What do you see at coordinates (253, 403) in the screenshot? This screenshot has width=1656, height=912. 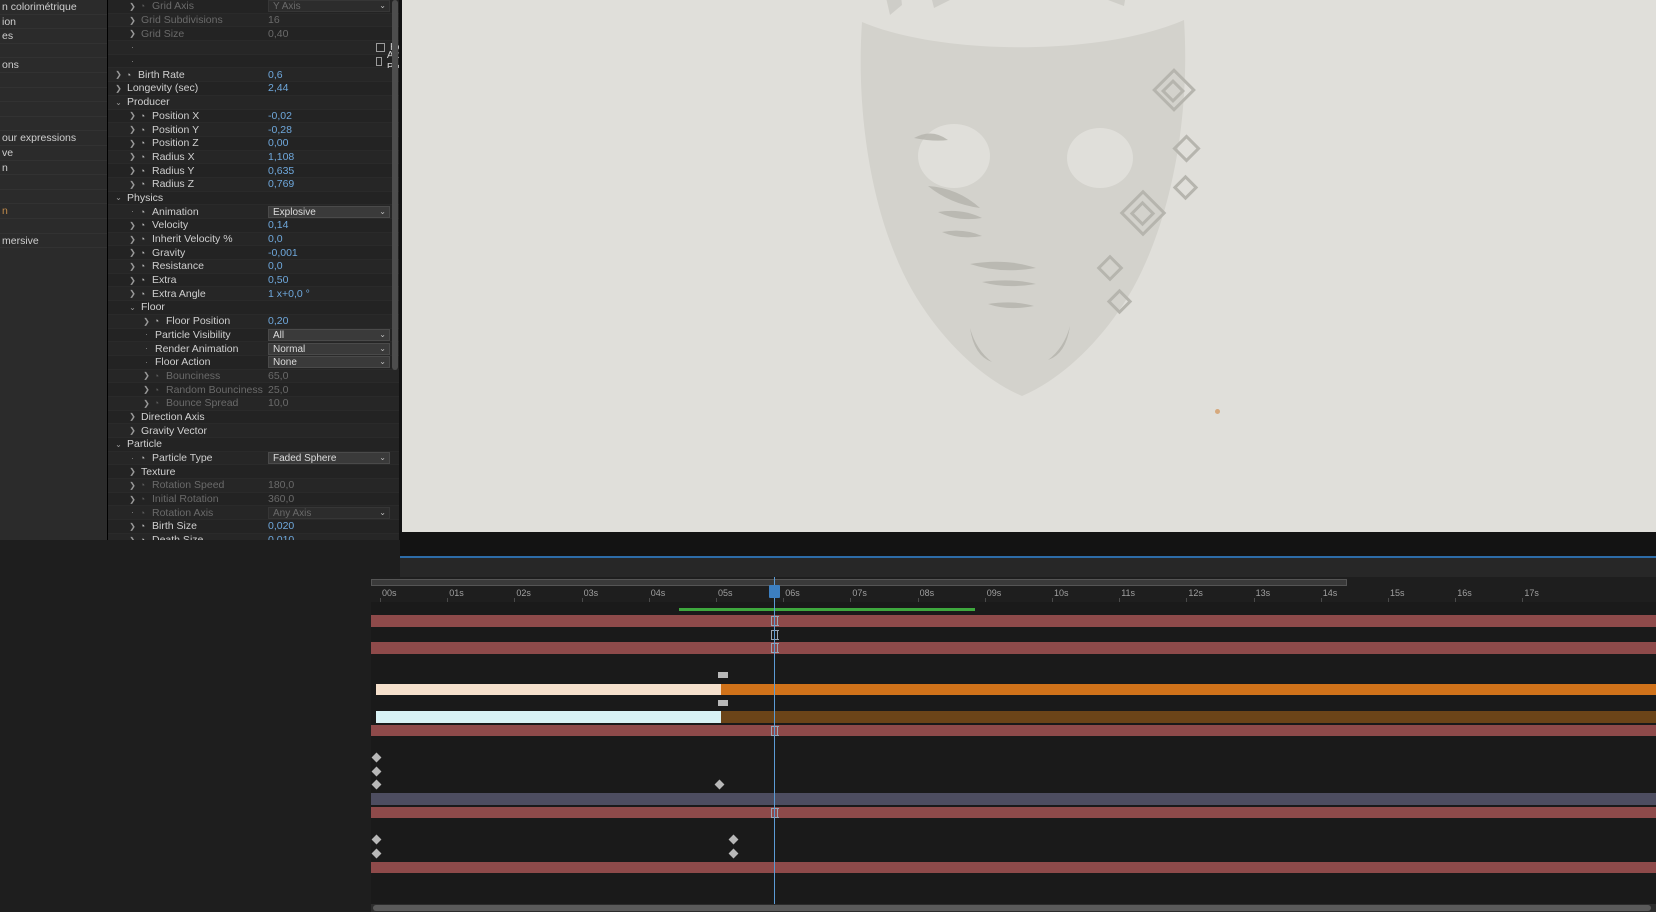 I see `effect-row-bounce-spread: ❯ ◔ Bounce Spread 10,0` at bounding box center [253, 403].